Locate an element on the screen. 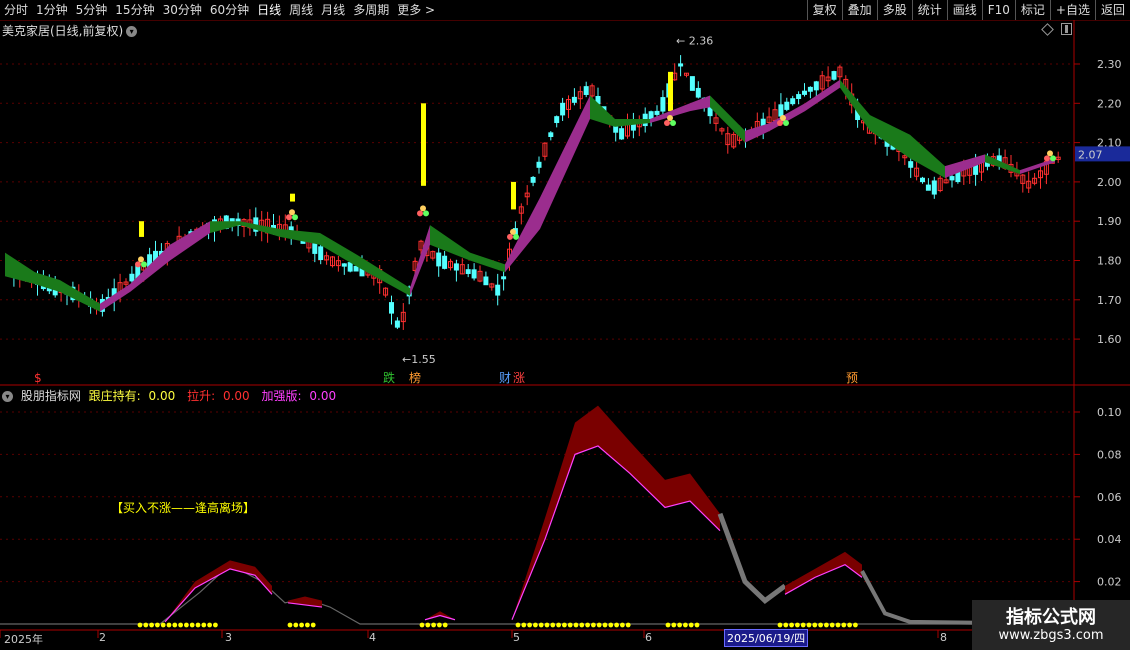 This screenshot has width=1130, height=650. indicator-header: ▾ 股朋指标网 跟庄持有: 0.00 拉升: 0.00 加强版: 0.00 is located at coordinates (173, 395).